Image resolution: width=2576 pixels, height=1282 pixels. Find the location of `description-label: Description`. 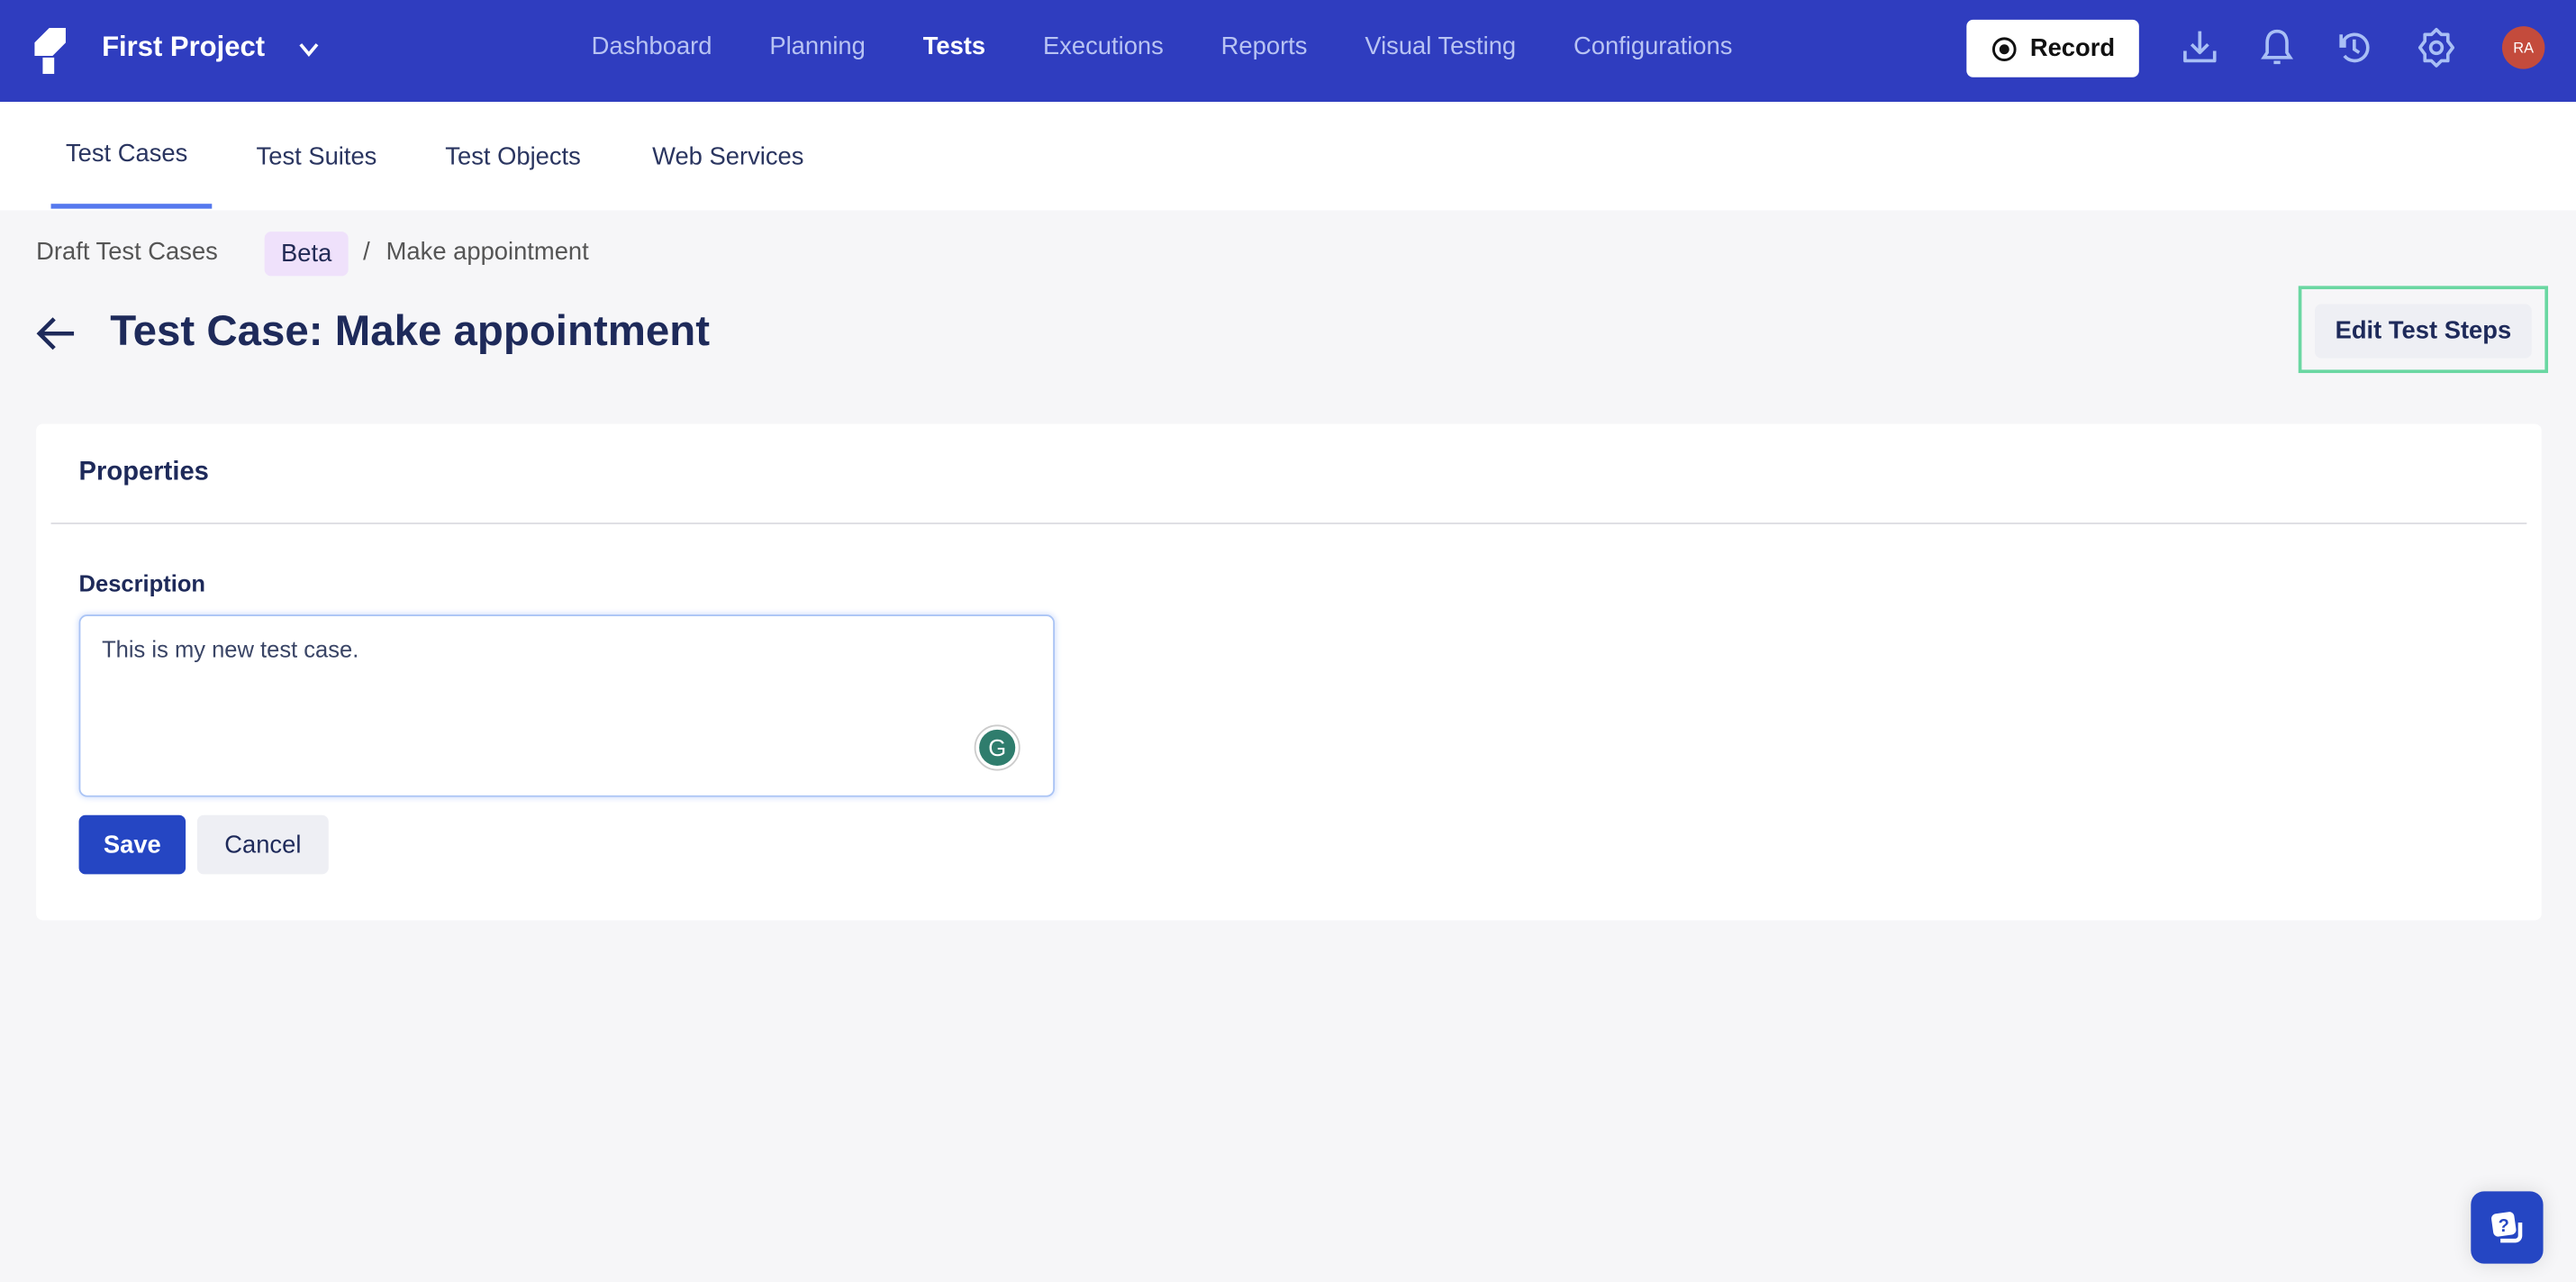

description-label: Description is located at coordinates (142, 583).